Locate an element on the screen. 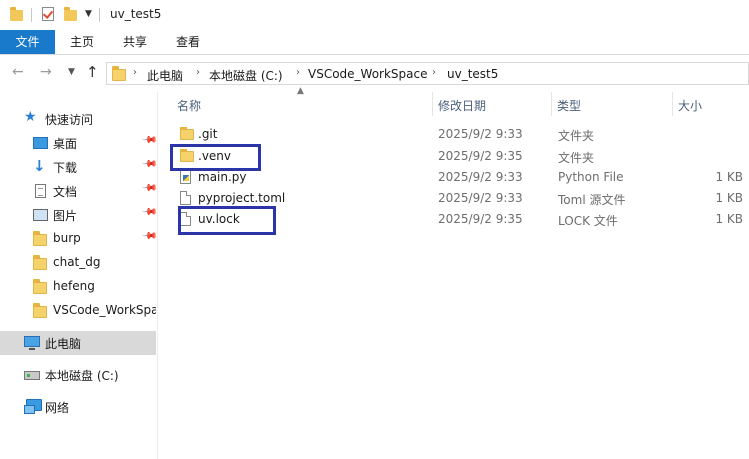  recent-locations-chevron-icon: ▼ is located at coordinates (71, 72).